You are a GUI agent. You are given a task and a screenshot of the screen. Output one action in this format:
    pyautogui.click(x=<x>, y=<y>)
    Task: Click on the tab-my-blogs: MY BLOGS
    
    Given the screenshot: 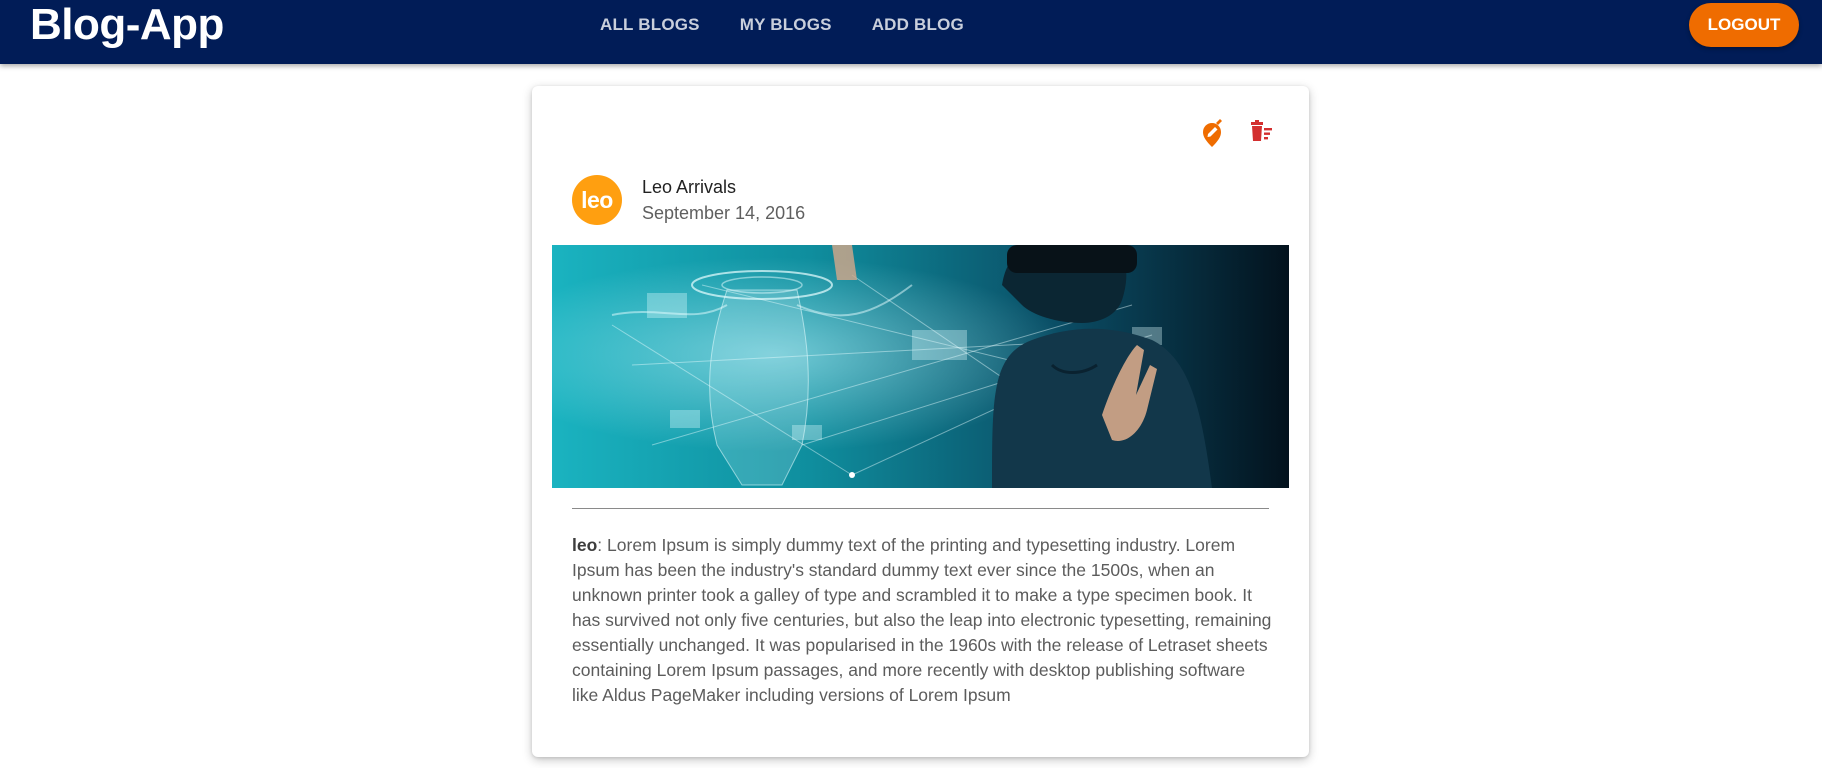 What is the action you would take?
    pyautogui.click(x=786, y=25)
    